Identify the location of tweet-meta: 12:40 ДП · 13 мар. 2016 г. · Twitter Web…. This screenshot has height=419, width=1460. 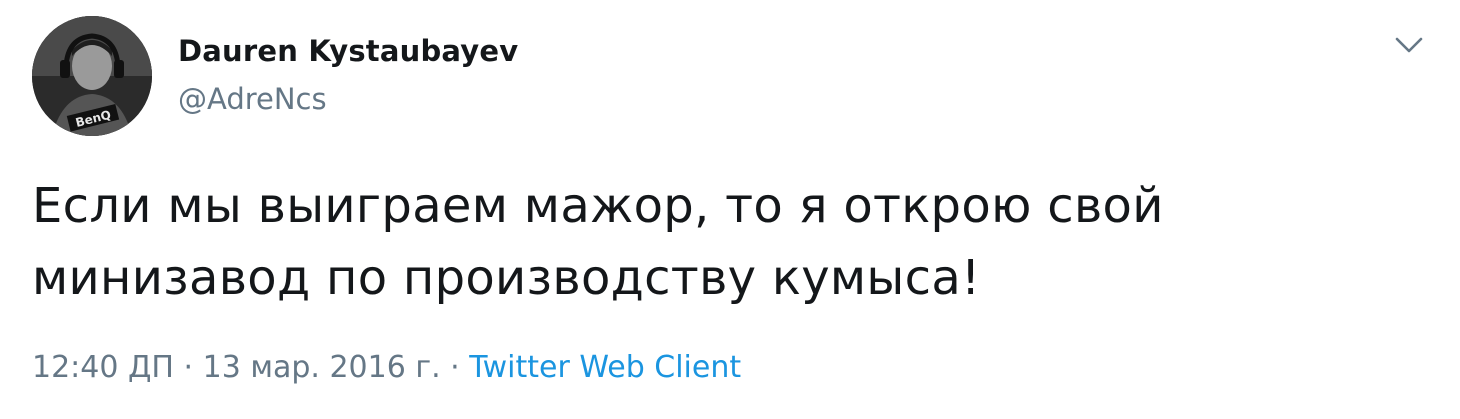
(386, 367).